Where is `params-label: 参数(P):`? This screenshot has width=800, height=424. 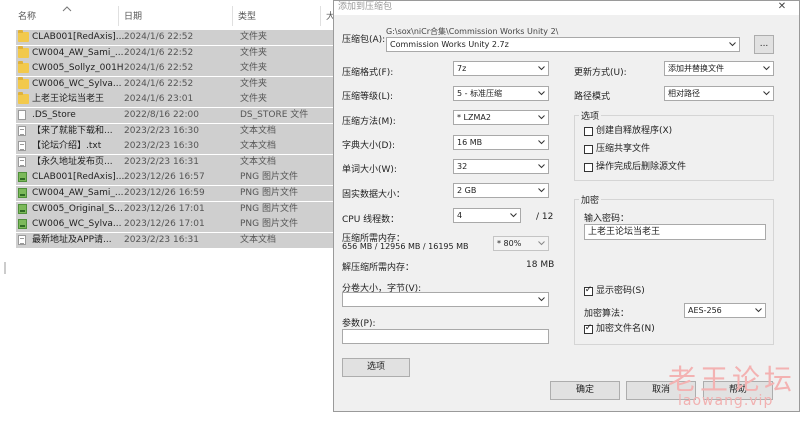
params-label: 参数(P): is located at coordinates (359, 324).